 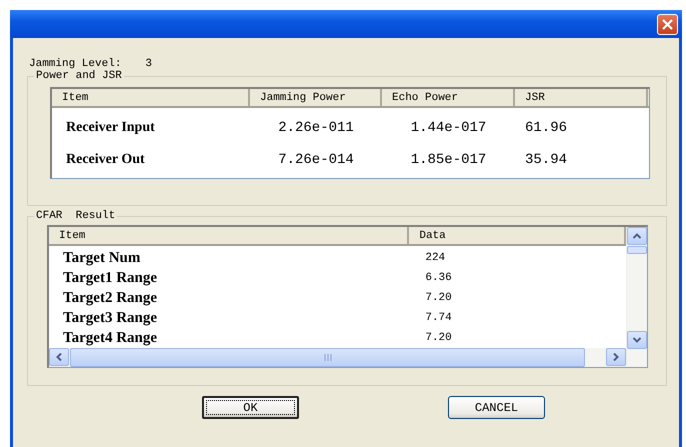 What do you see at coordinates (637, 250) in the screenshot?
I see `scroll-thumb` at bounding box center [637, 250].